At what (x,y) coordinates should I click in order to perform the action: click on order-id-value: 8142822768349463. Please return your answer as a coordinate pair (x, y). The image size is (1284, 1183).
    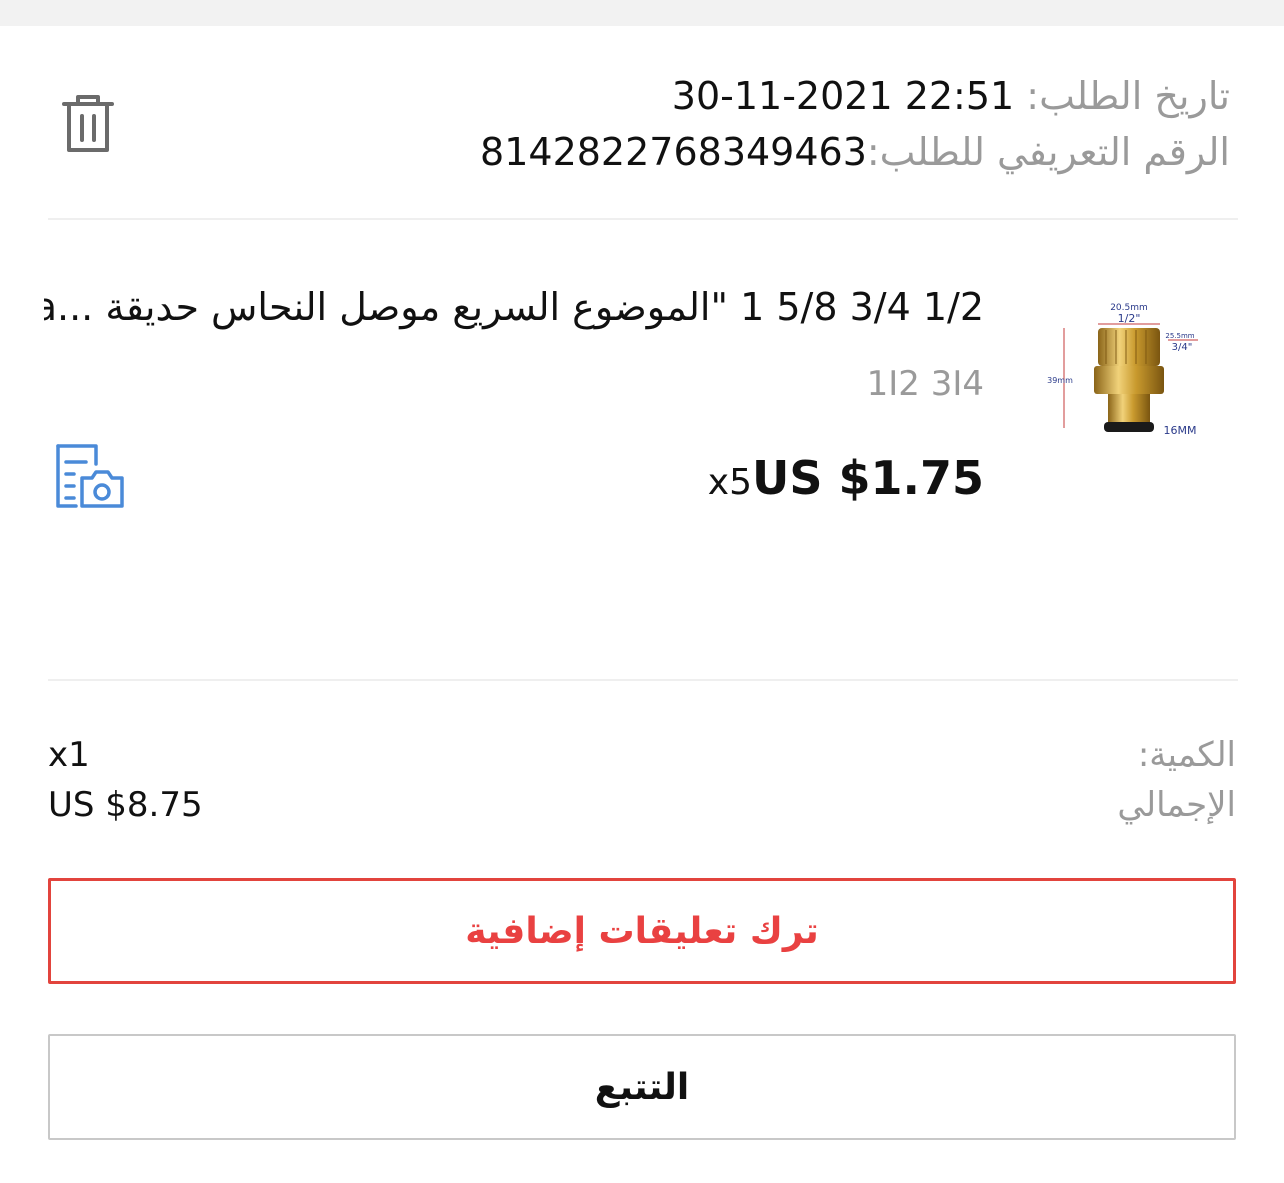
    Looking at the image, I should click on (673, 152).